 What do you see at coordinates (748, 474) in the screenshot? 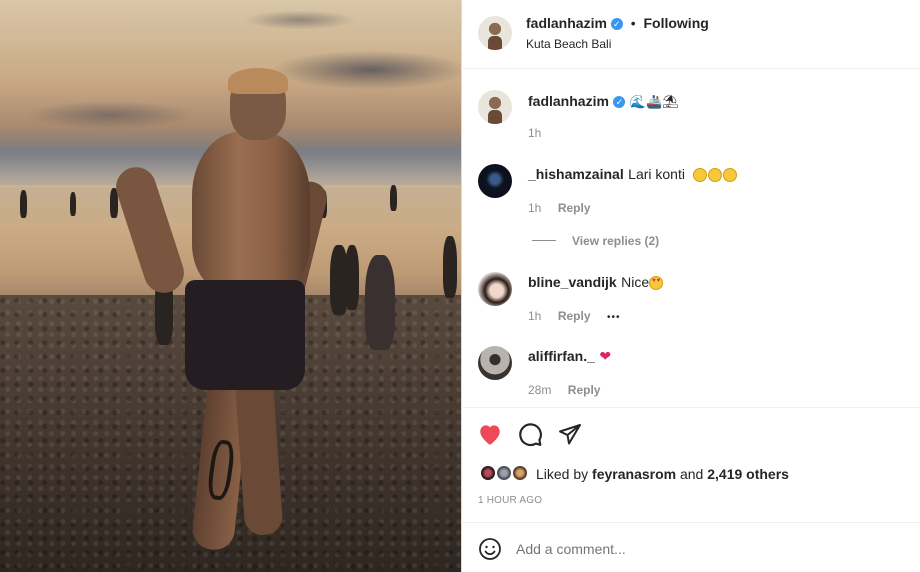
I see `likes-count: 2,419 others` at bounding box center [748, 474].